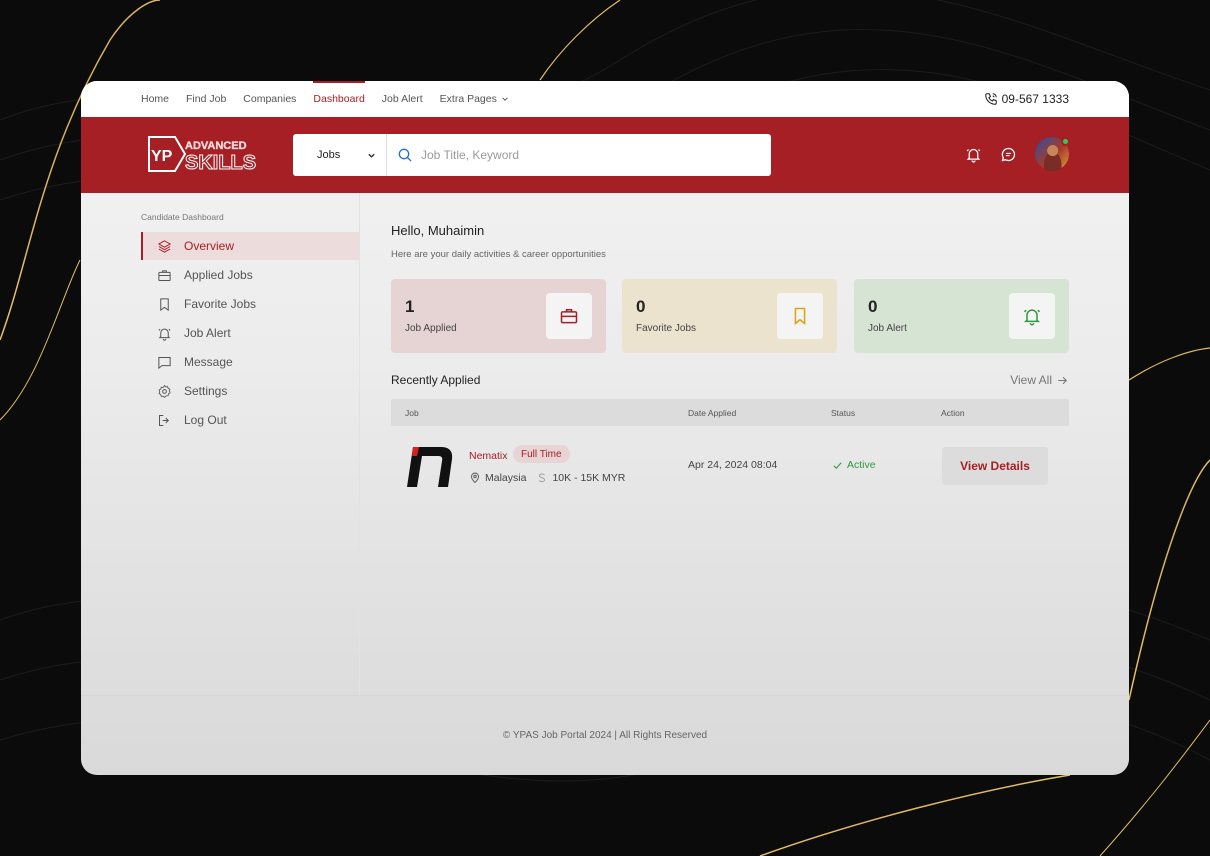 This screenshot has width=1210, height=856. I want to click on nav-extra-pages-label: Extra Pages, so click(468, 99).